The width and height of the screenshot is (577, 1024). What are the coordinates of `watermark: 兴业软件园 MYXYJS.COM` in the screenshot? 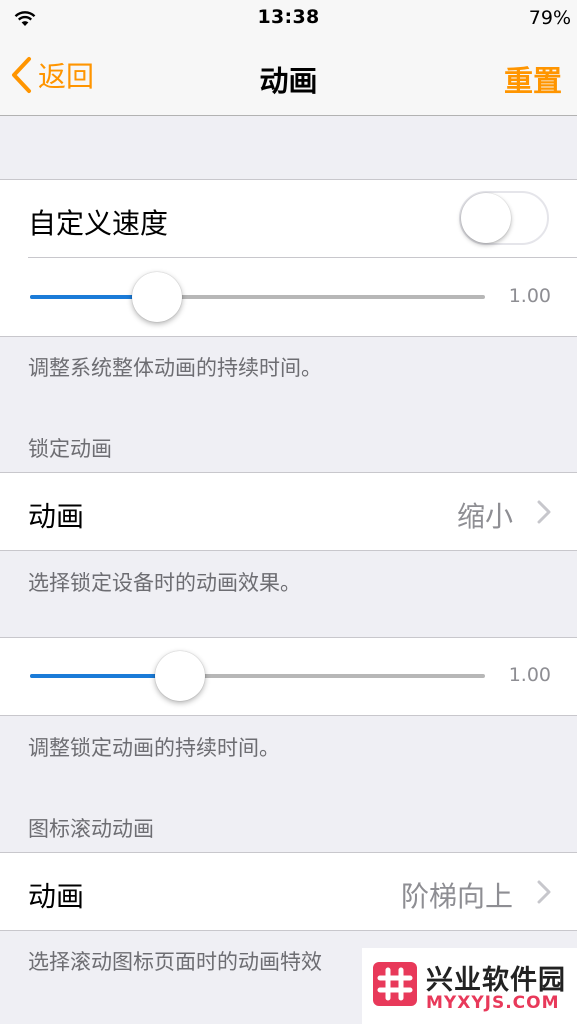 It's located at (469, 986).